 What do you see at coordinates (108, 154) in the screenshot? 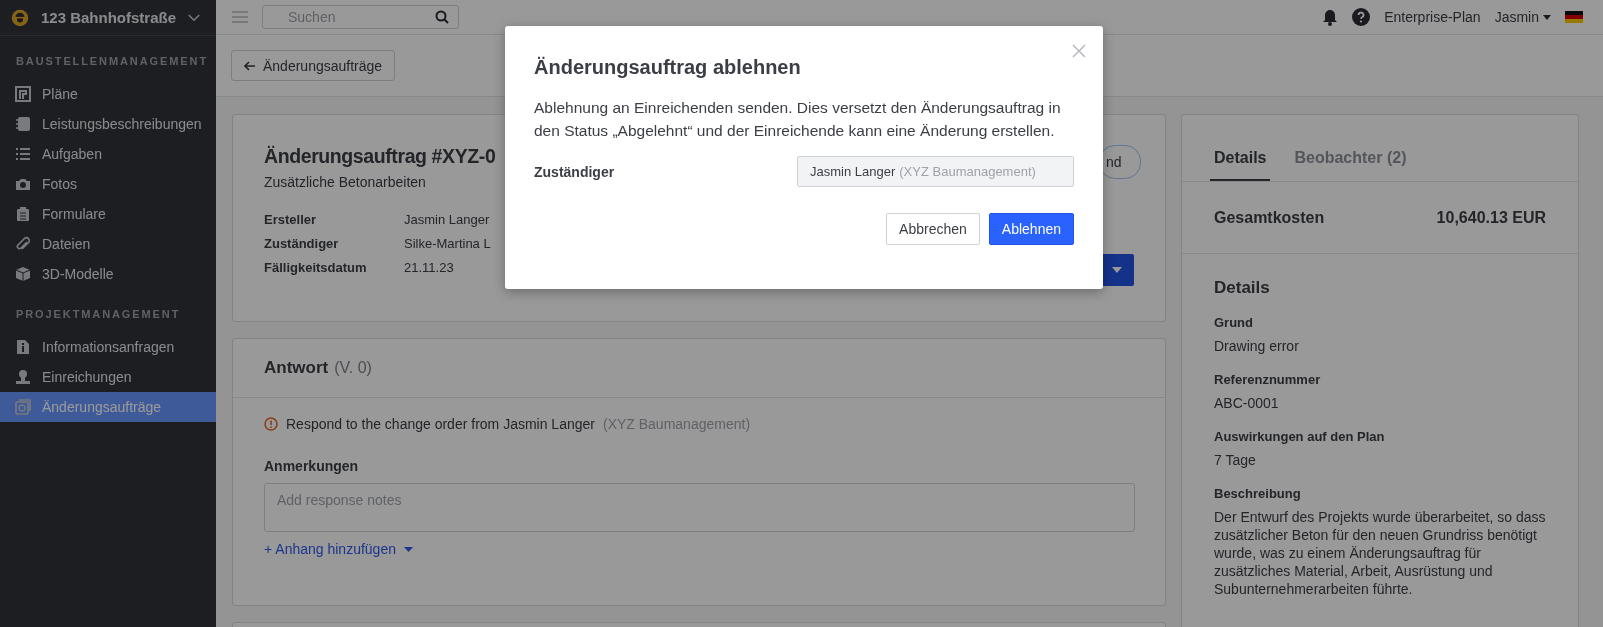
I see `sidebar-item: Aufgaben` at bounding box center [108, 154].